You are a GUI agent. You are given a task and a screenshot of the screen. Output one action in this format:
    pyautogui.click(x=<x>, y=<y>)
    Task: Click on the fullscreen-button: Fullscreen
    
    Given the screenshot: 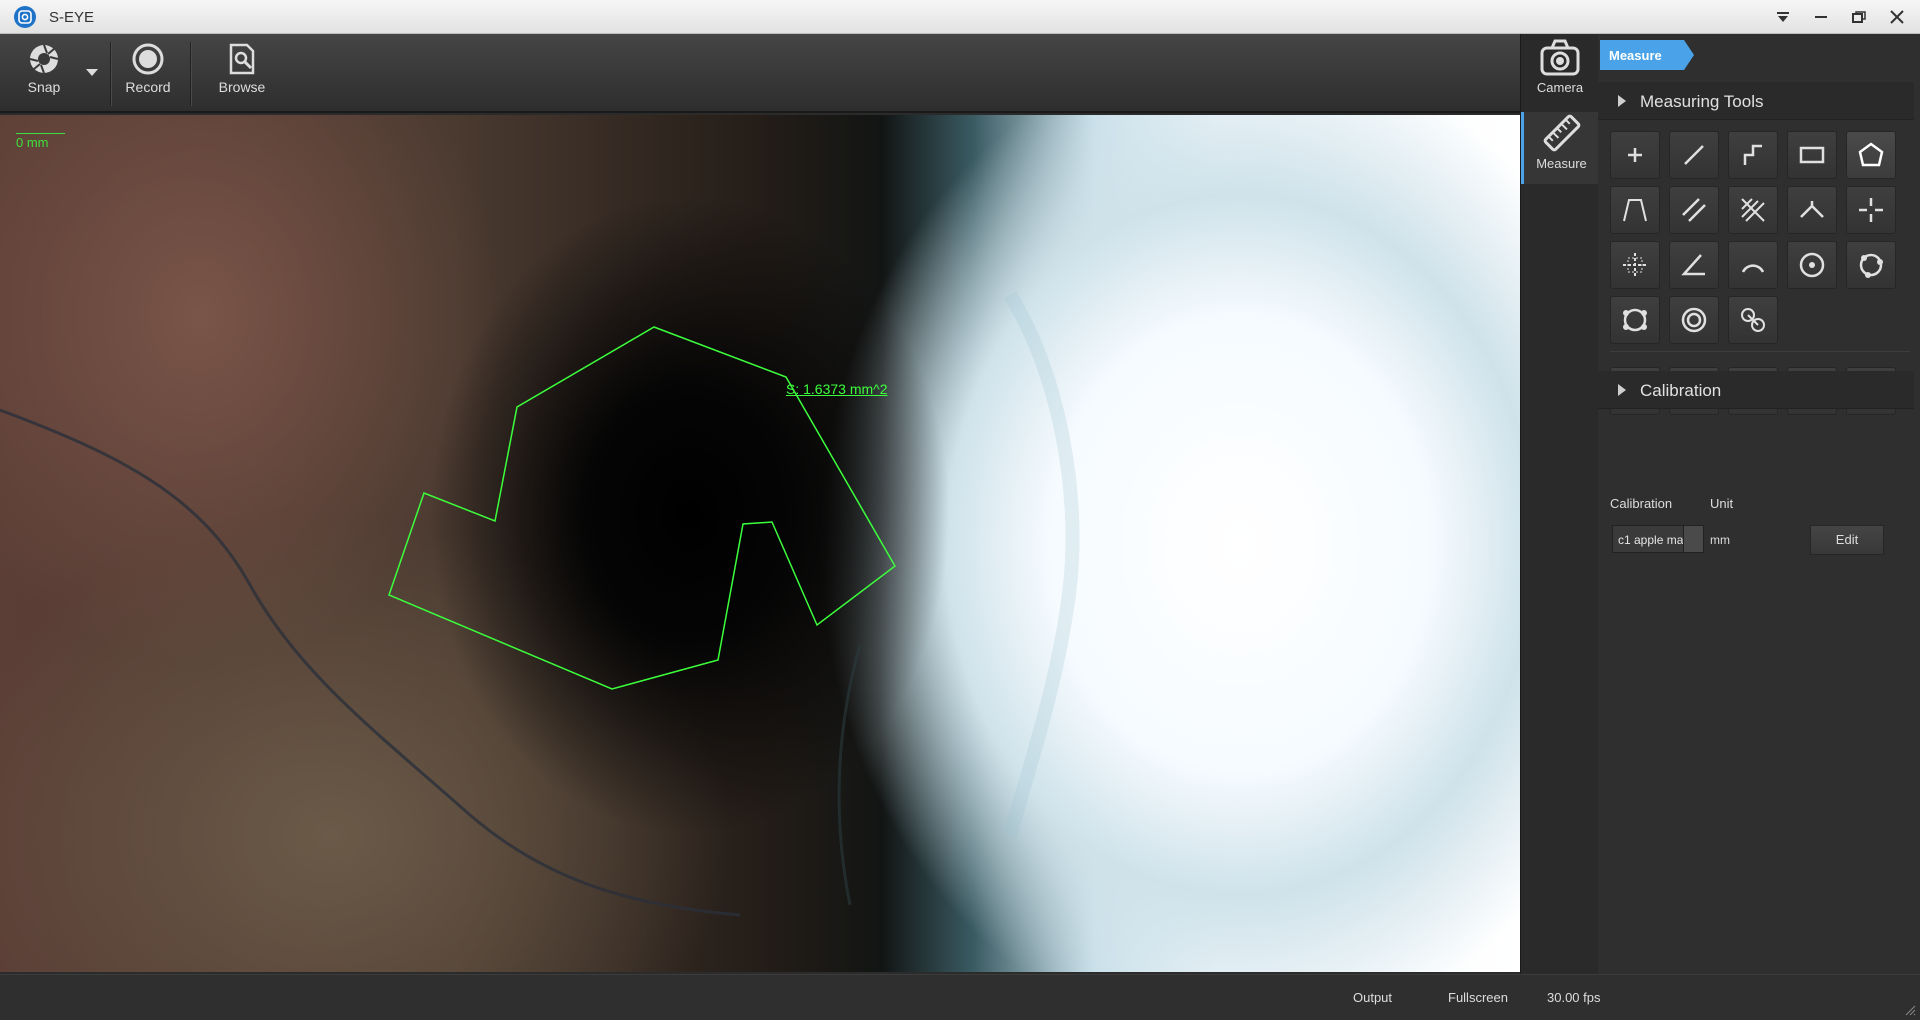 What is the action you would take?
    pyautogui.click(x=1478, y=997)
    